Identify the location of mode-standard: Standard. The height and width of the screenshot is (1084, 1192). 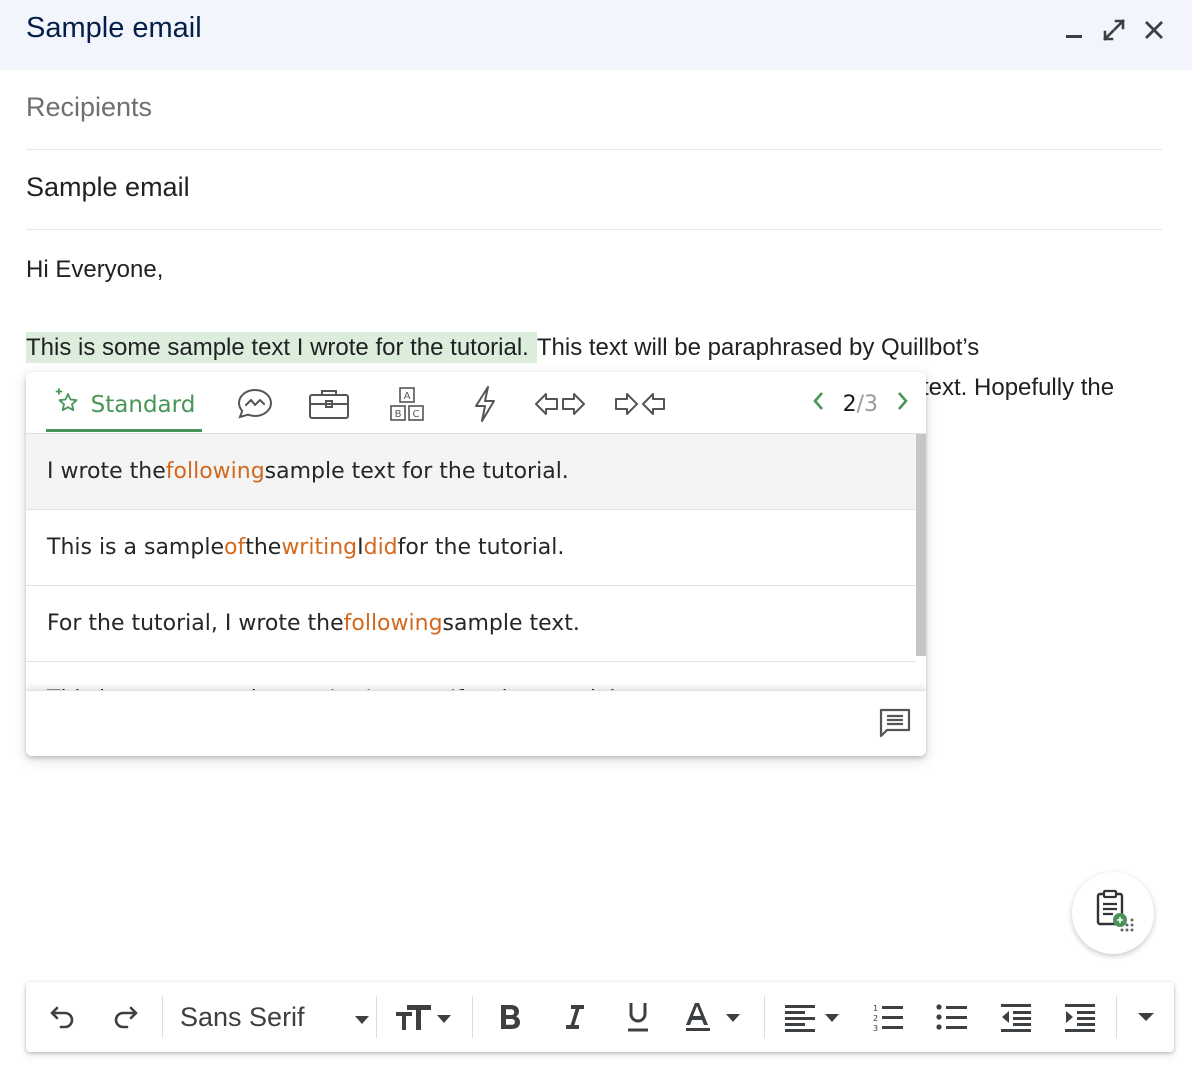
(124, 408).